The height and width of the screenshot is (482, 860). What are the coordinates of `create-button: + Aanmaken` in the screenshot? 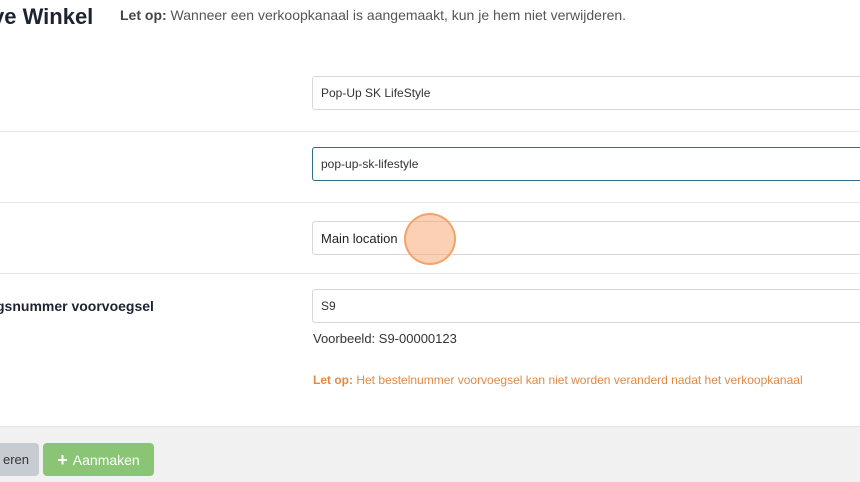 It's located at (98, 459).